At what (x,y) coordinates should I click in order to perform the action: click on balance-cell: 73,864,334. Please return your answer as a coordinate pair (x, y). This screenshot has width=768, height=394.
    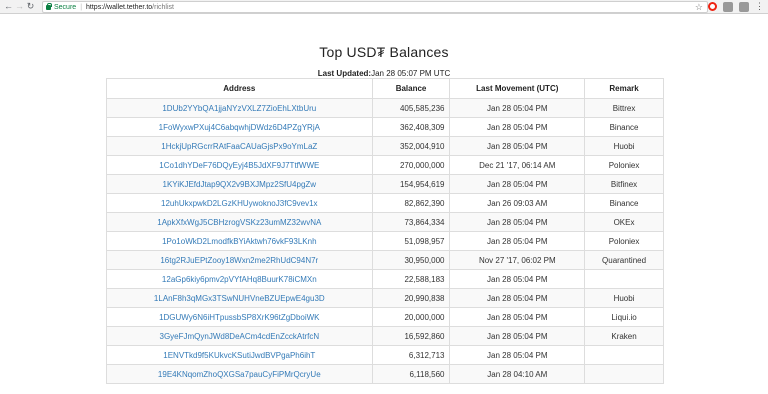
    Looking at the image, I should click on (411, 222).